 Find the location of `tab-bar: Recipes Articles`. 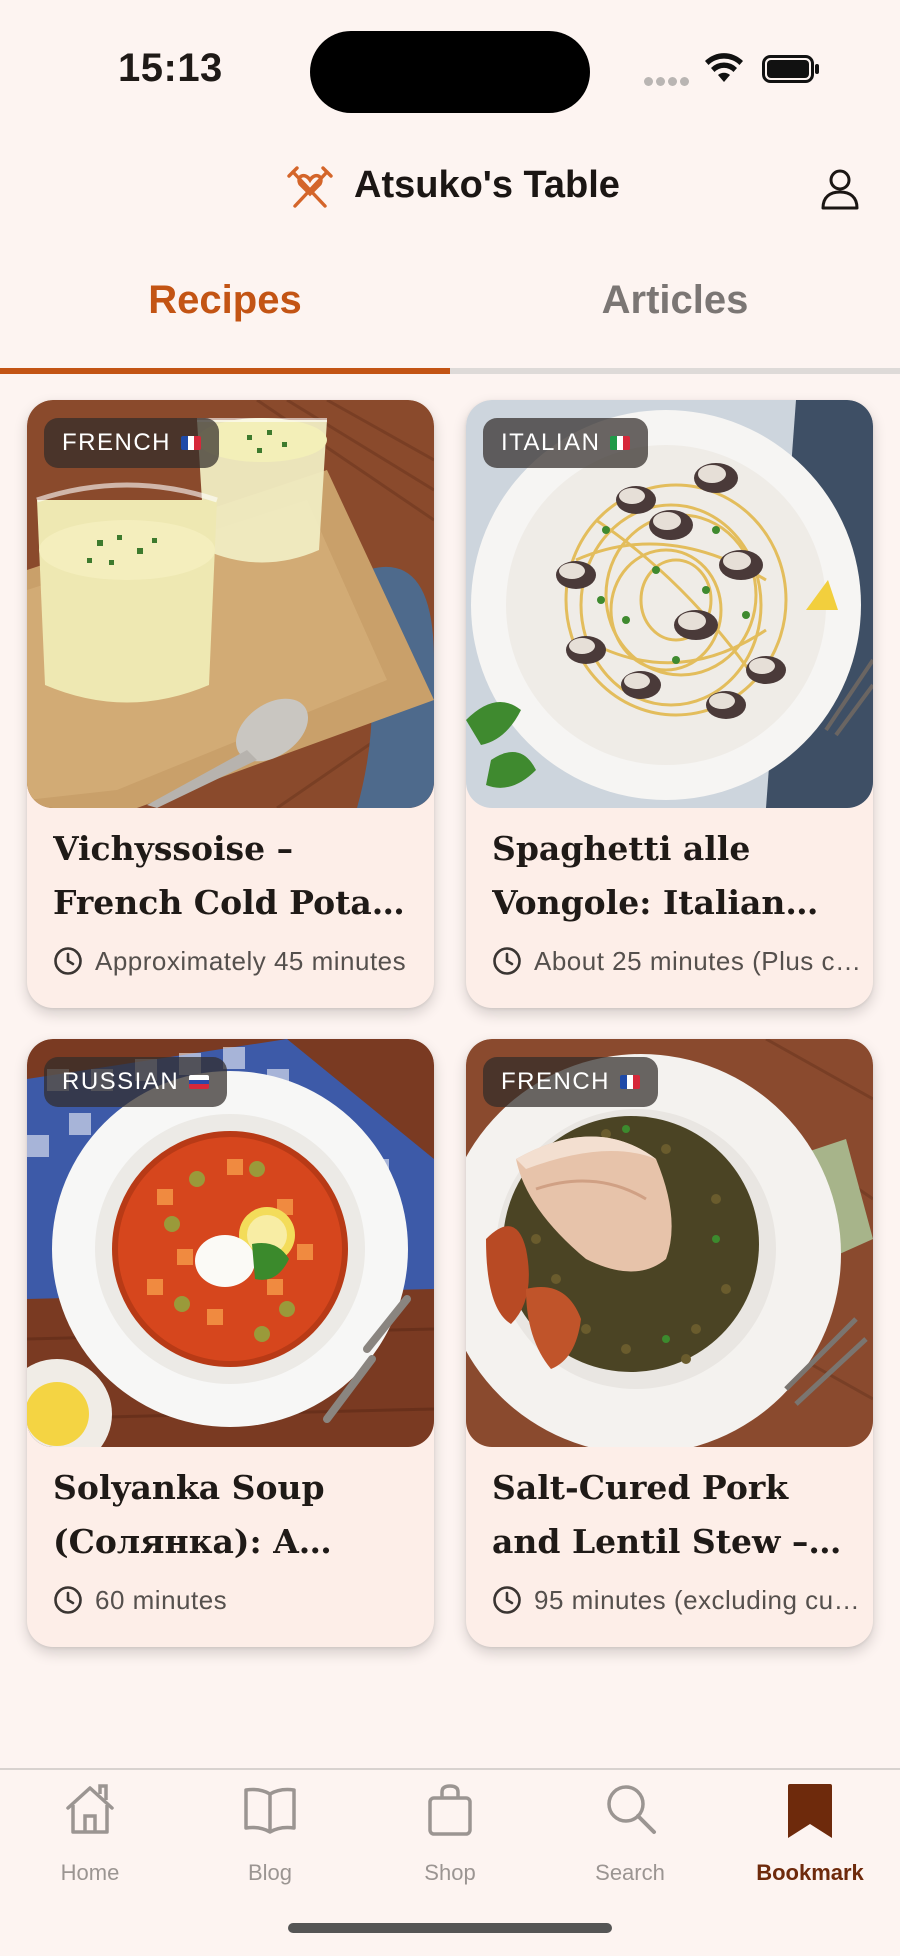

tab-bar: Recipes Articles is located at coordinates (450, 316).